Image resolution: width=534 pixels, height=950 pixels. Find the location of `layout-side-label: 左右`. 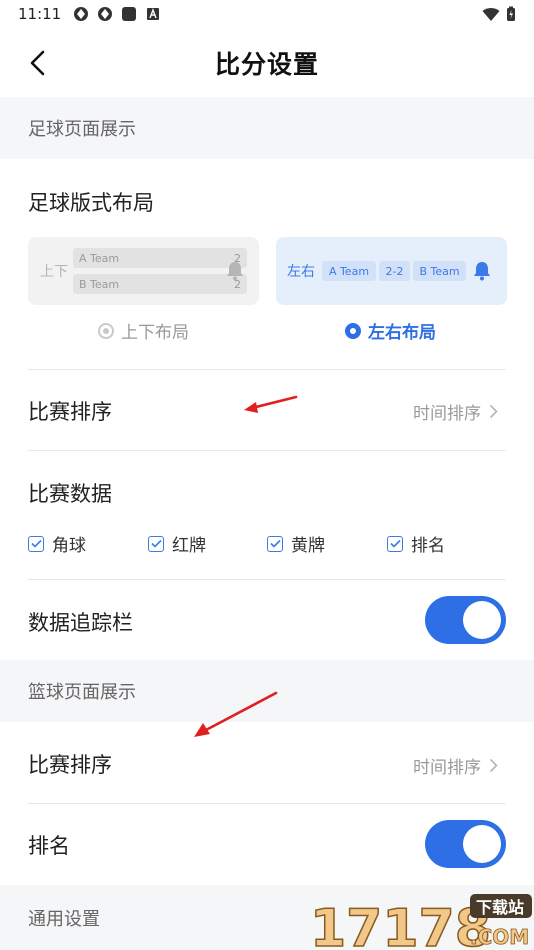

layout-side-label: 左右 is located at coordinates (301, 272).